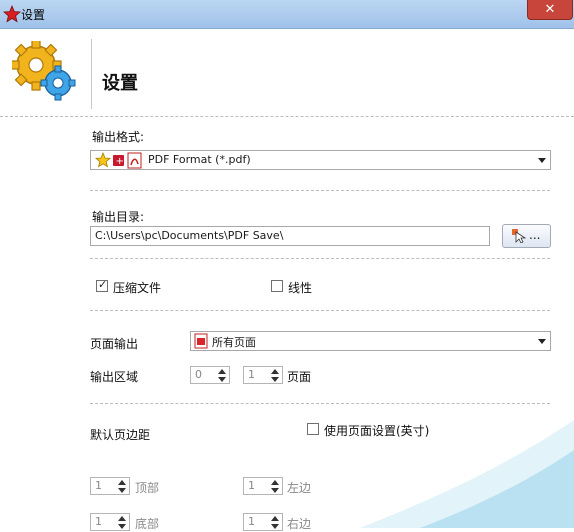 The width and height of the screenshot is (574, 532). I want to click on title-bar: 设置 ✕, so click(287, 14).